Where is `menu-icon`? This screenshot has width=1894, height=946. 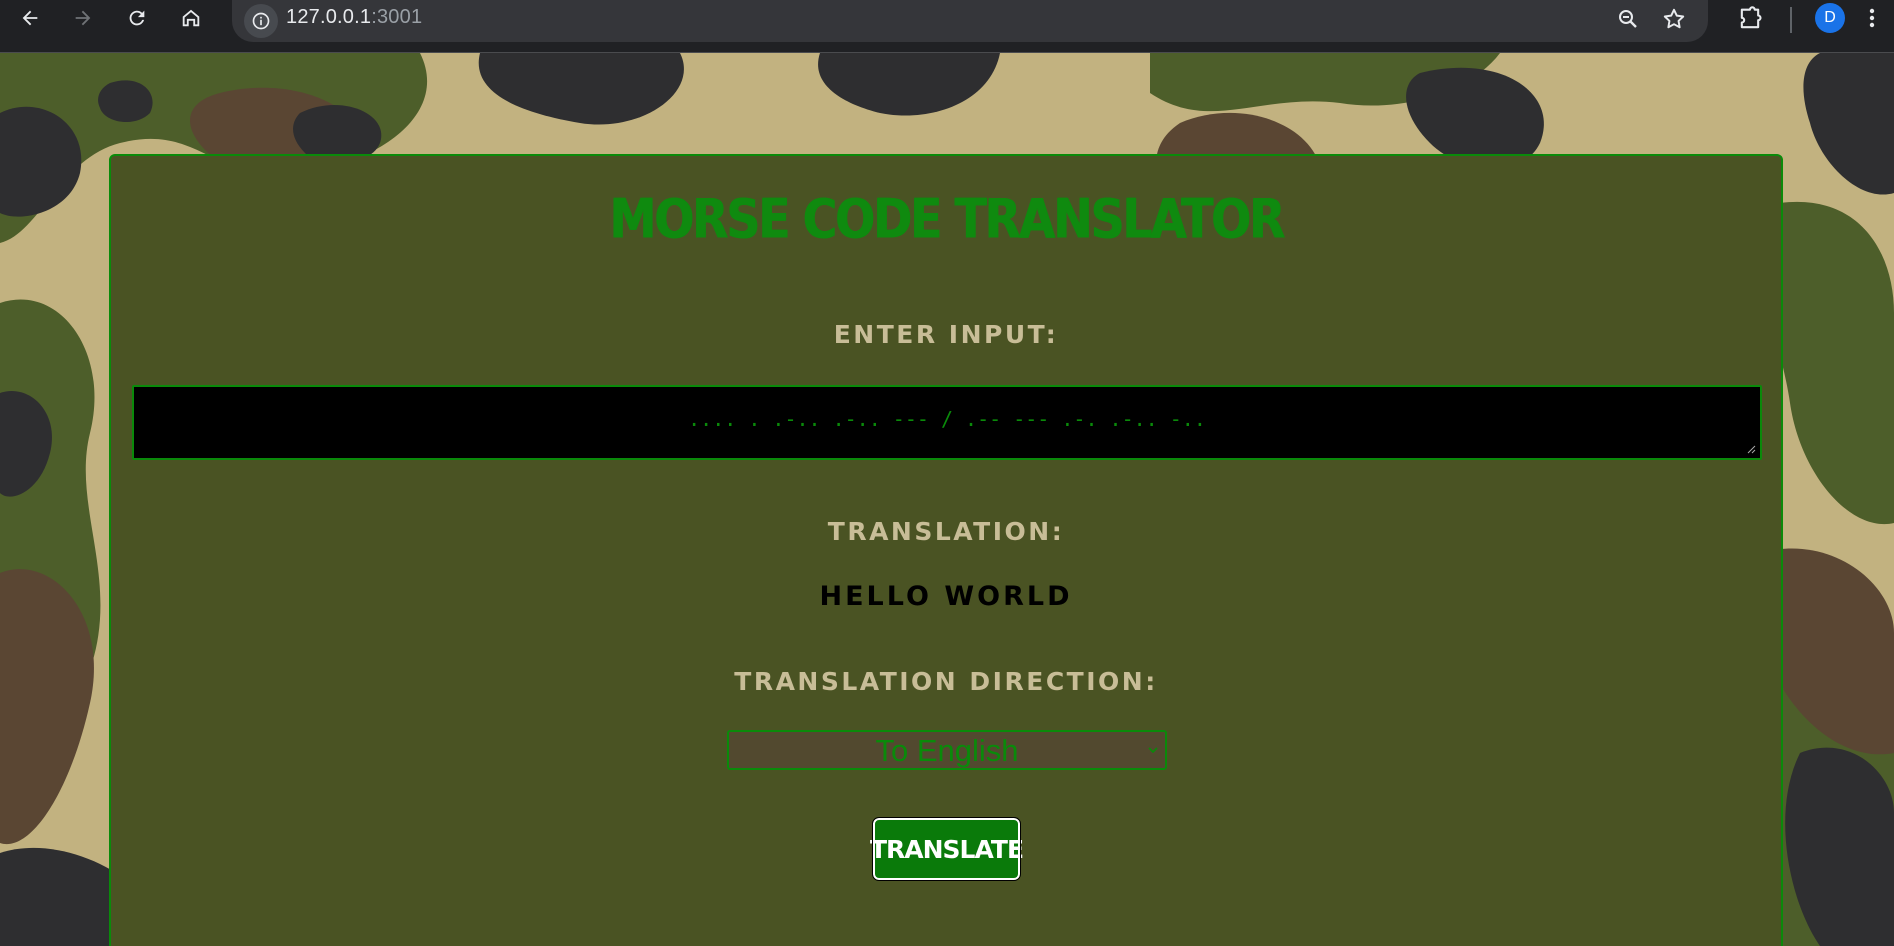 menu-icon is located at coordinates (1872, 18).